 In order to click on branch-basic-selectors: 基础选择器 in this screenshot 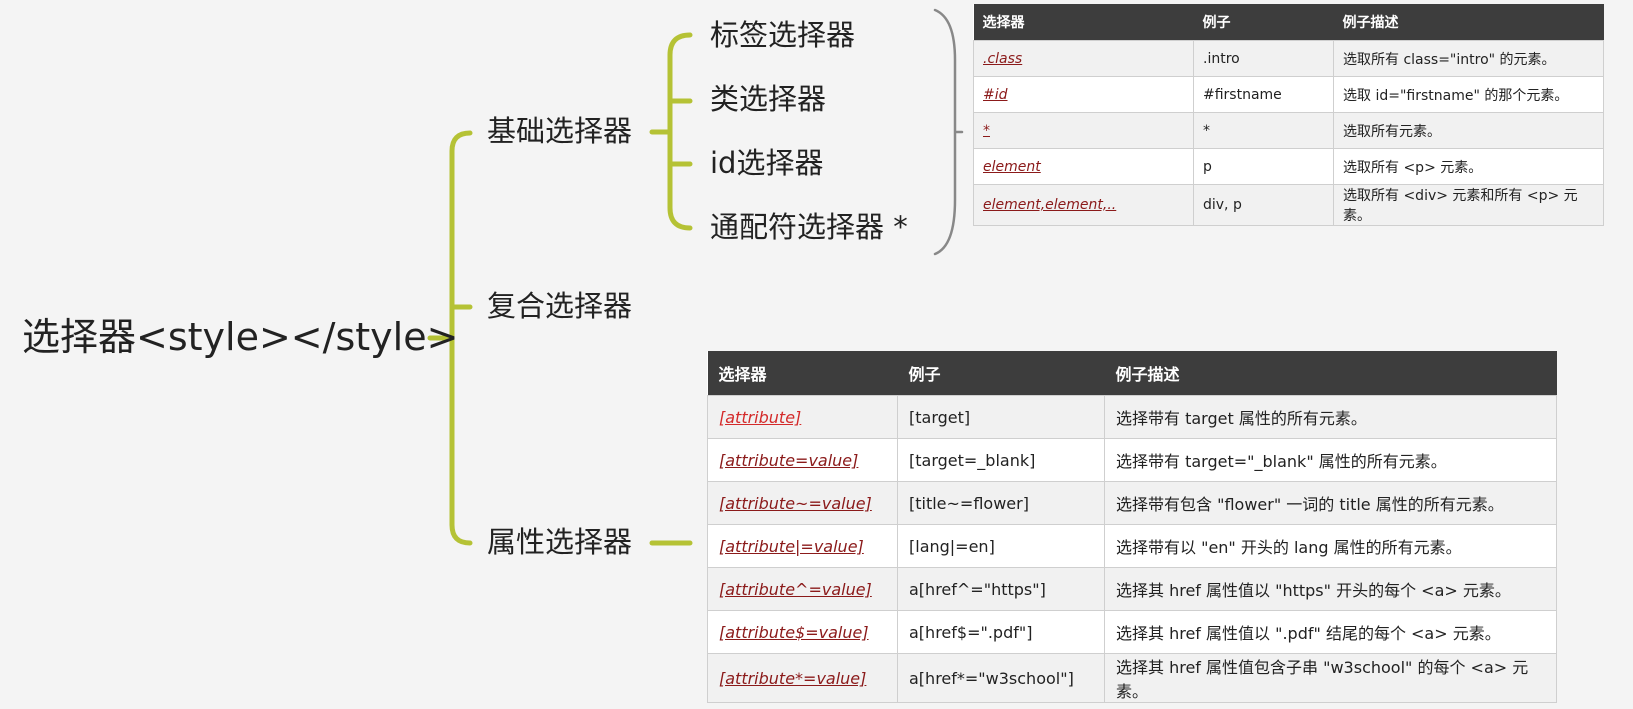, I will do `click(560, 131)`.